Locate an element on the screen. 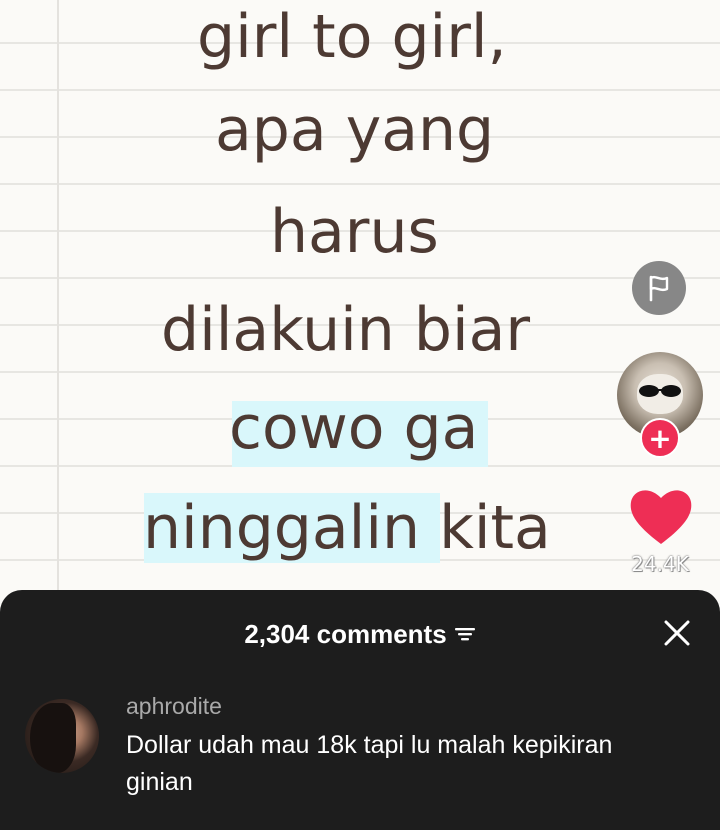  sunglasses-icon is located at coordinates (660, 391).